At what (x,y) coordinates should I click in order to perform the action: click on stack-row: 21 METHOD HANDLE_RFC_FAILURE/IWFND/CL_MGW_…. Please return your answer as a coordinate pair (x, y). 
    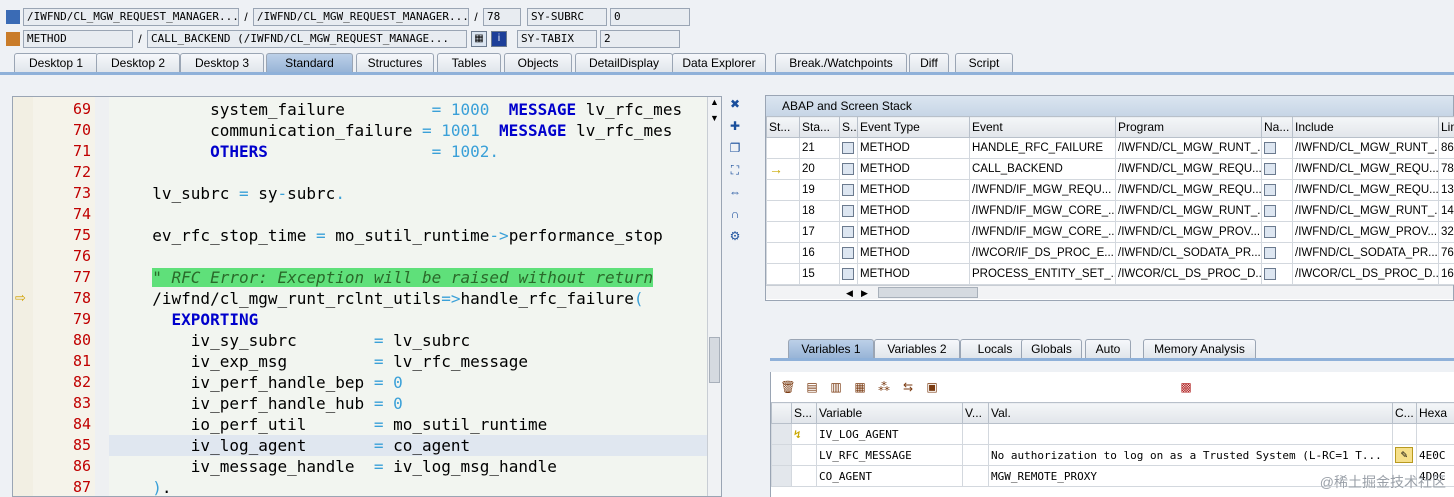
    Looking at the image, I should click on (1110, 148).